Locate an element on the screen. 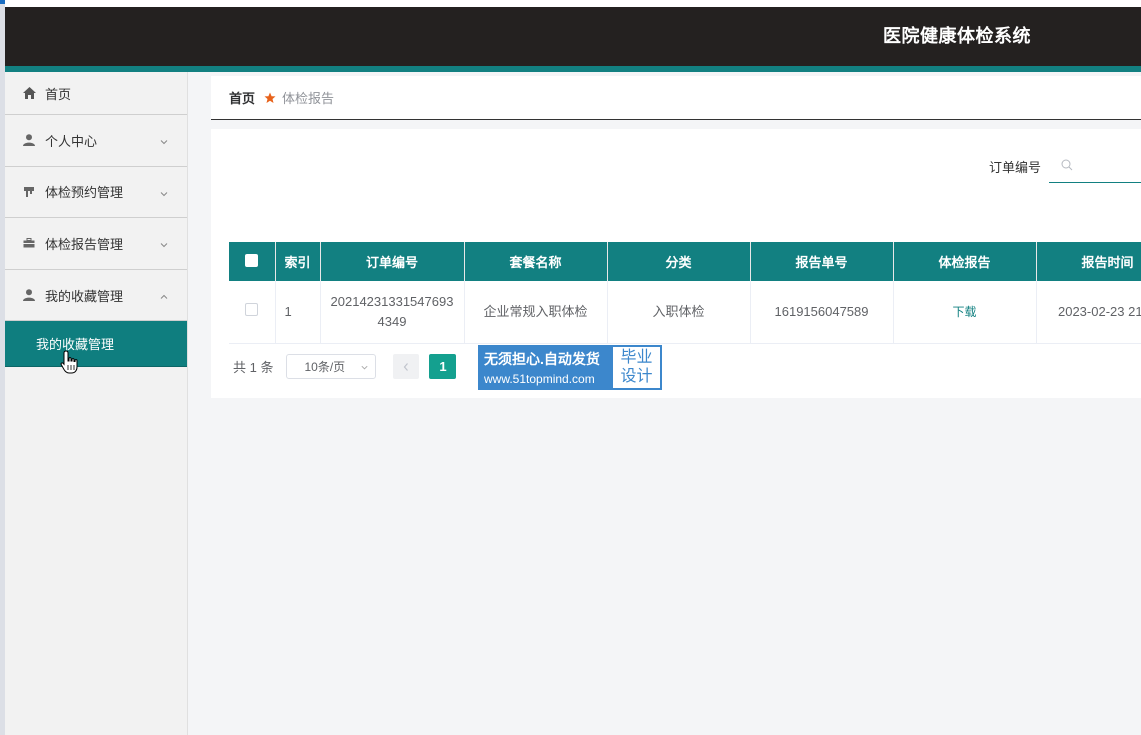  row-checkbox is located at coordinates (252, 309).